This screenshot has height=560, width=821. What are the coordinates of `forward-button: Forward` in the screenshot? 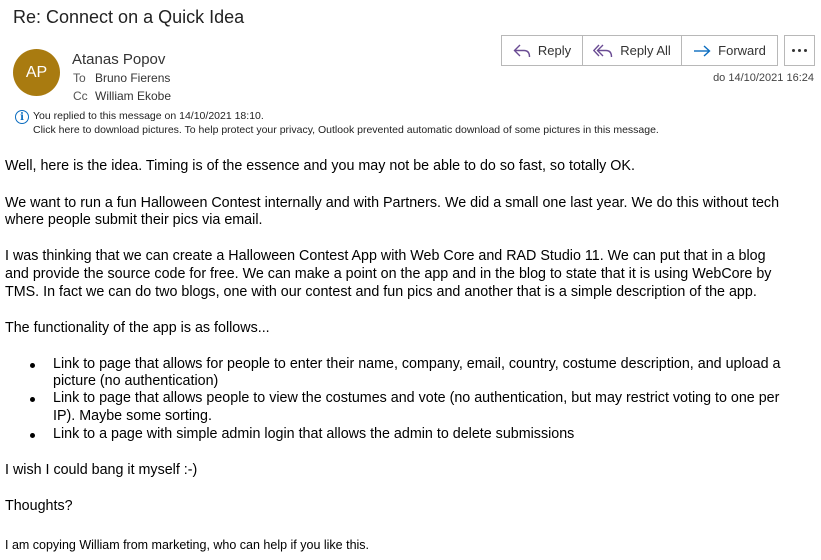 It's located at (729, 50).